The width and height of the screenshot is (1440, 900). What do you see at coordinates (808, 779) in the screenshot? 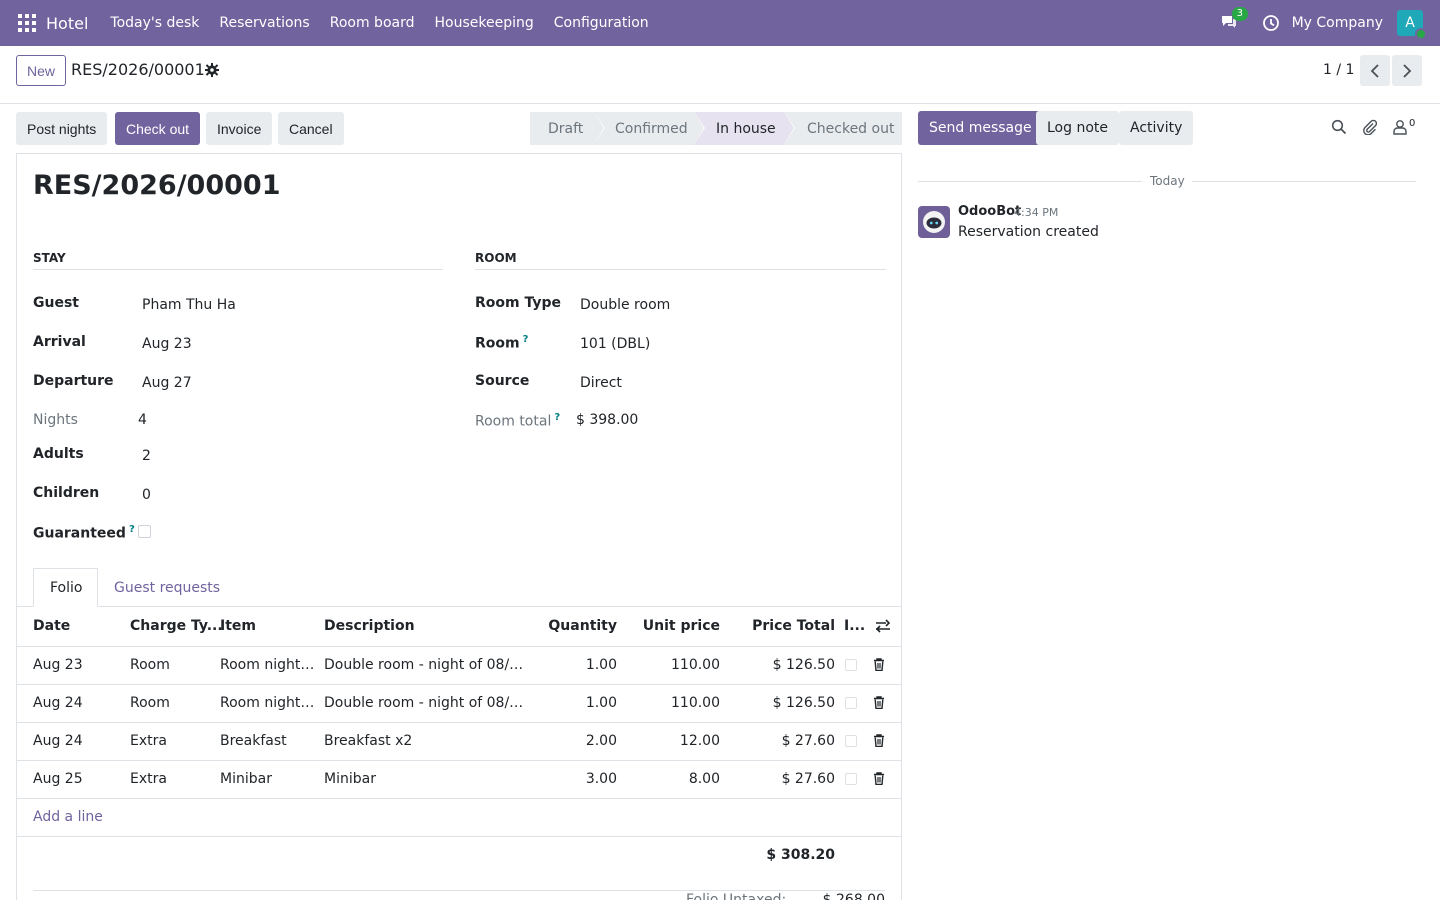
I see `row-4-total: $ 27.60` at bounding box center [808, 779].